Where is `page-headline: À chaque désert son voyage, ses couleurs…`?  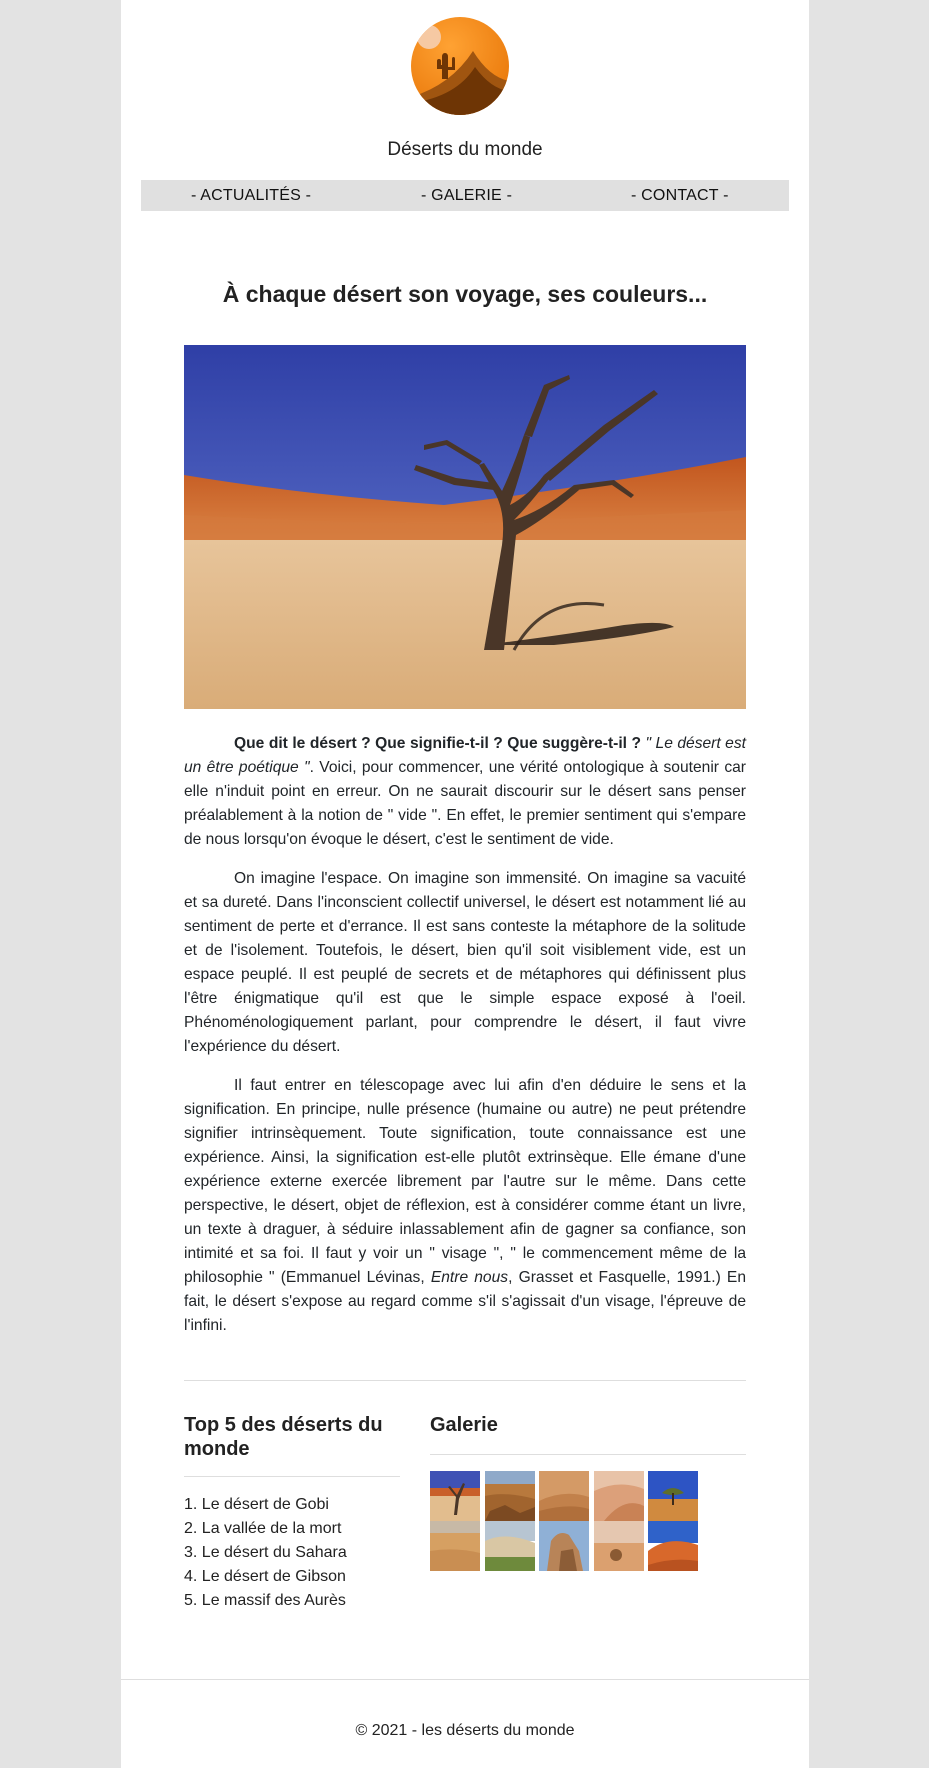
page-headline: À chaque désert son voyage, ses couleurs… is located at coordinates (465, 294).